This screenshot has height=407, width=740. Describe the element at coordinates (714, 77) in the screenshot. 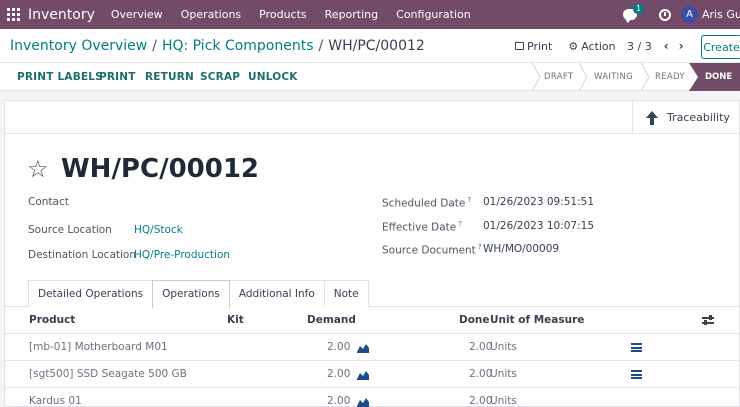

I see `status-done: DONE` at that location.